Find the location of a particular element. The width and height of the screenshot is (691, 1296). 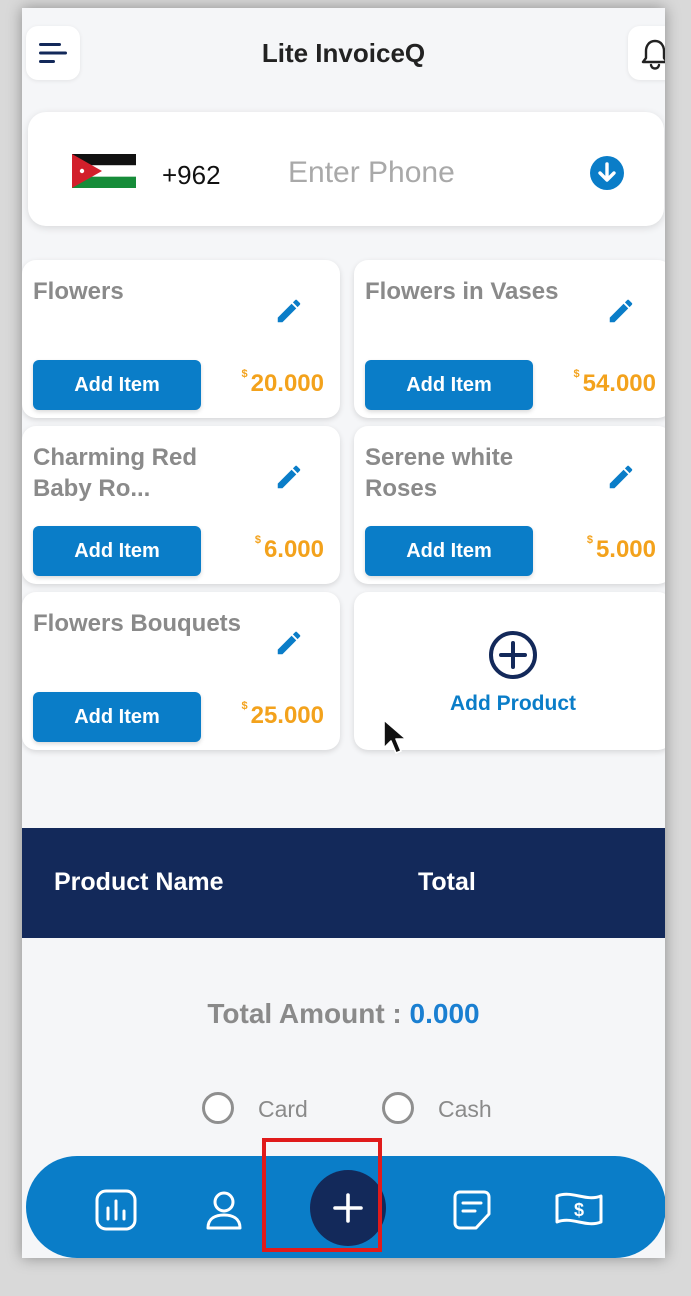

product-name: Serene white Roses is located at coordinates (439, 473).